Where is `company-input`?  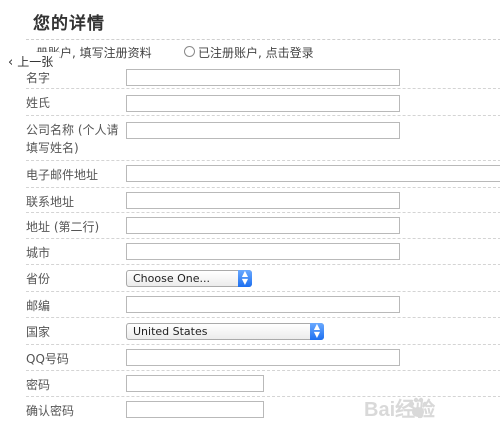 company-input is located at coordinates (263, 130).